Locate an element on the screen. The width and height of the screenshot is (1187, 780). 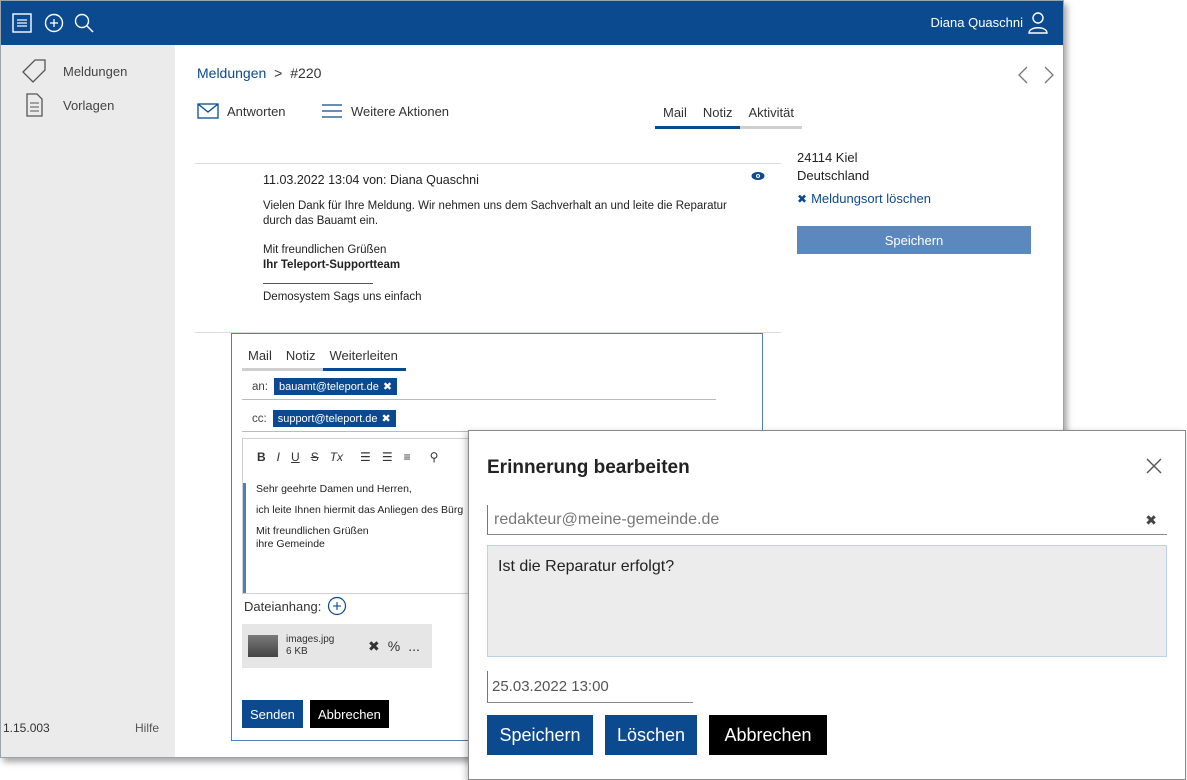
view-tabs: Mail Notiz Aktivität is located at coordinates (728, 116).